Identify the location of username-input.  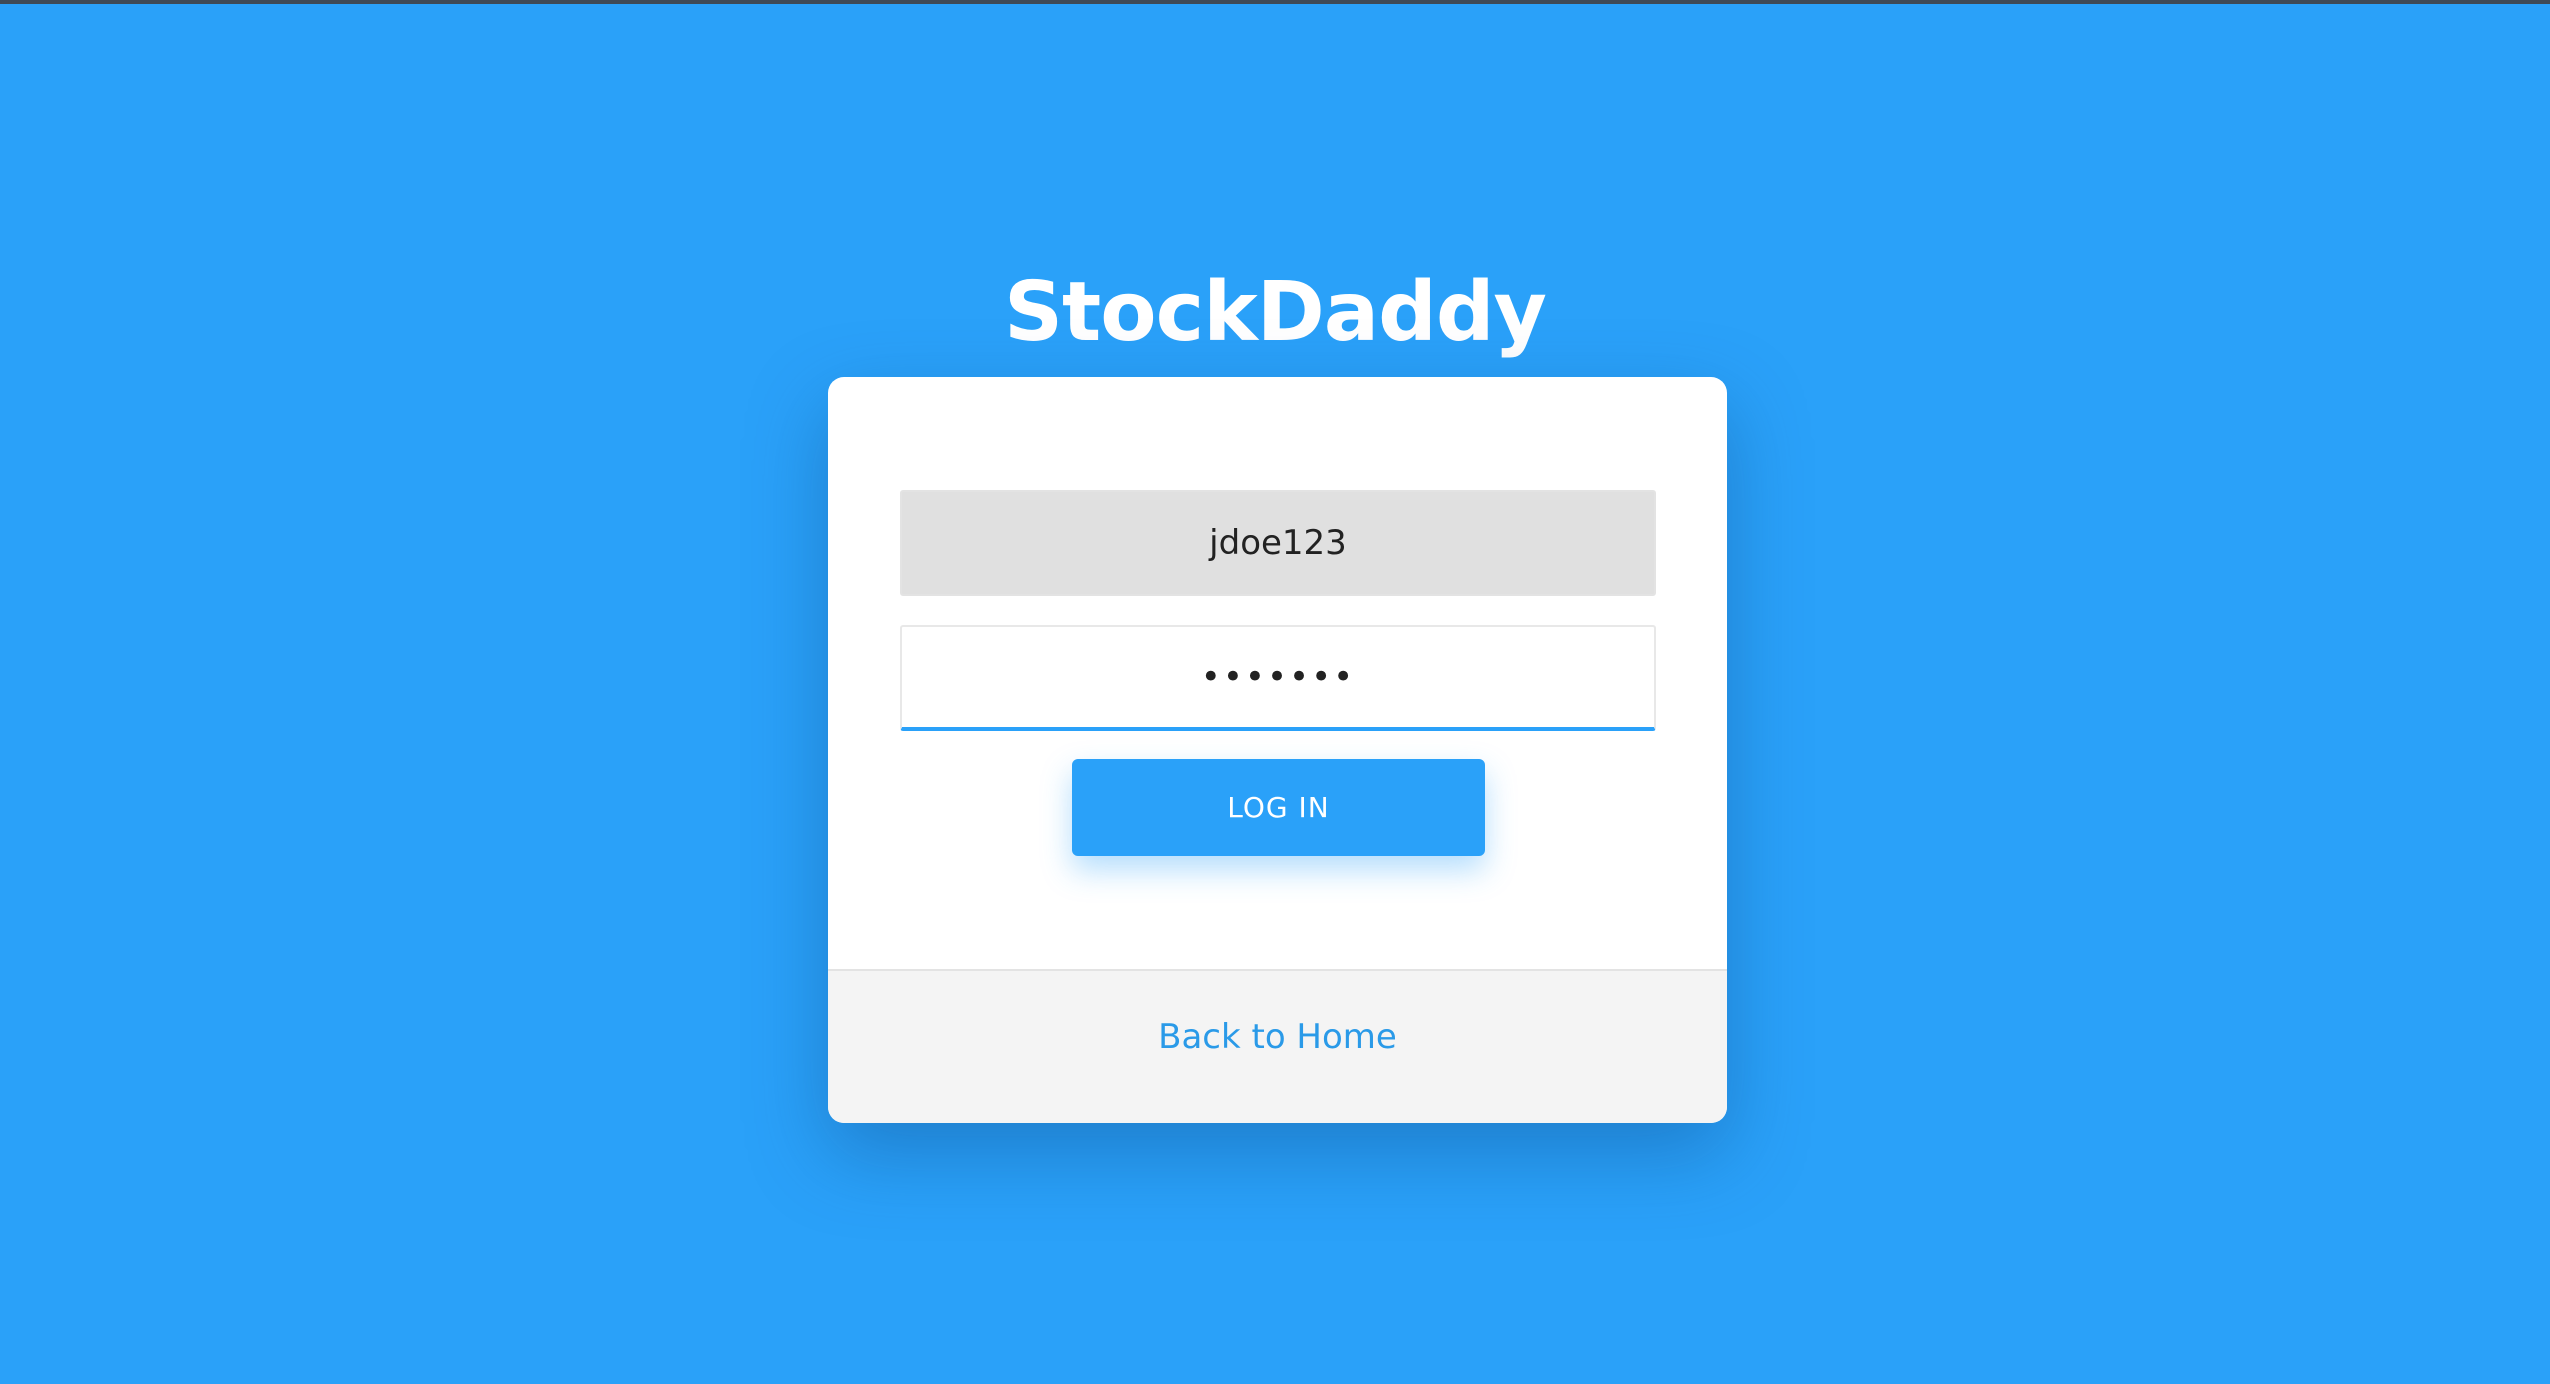
(1278, 543).